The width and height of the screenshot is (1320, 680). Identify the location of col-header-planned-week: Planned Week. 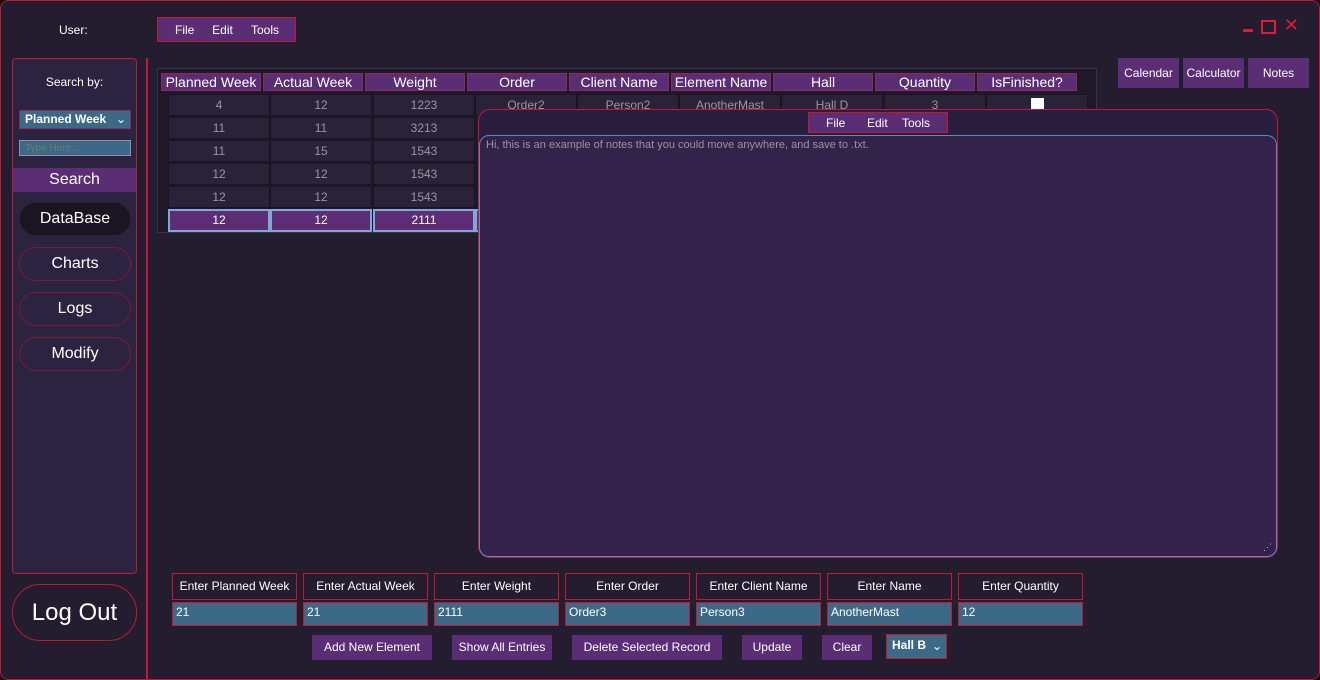
(211, 82).